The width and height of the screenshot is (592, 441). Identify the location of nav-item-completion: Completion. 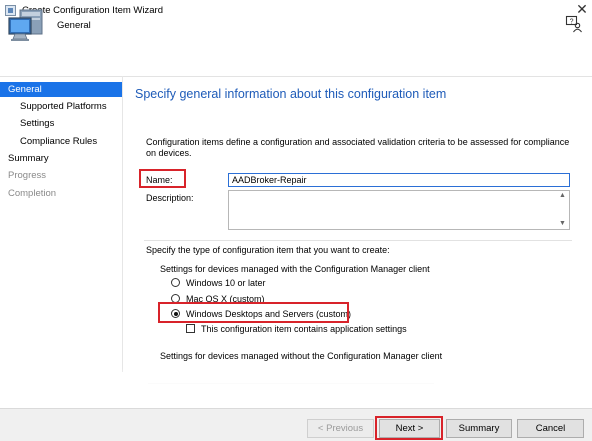
(32, 193).